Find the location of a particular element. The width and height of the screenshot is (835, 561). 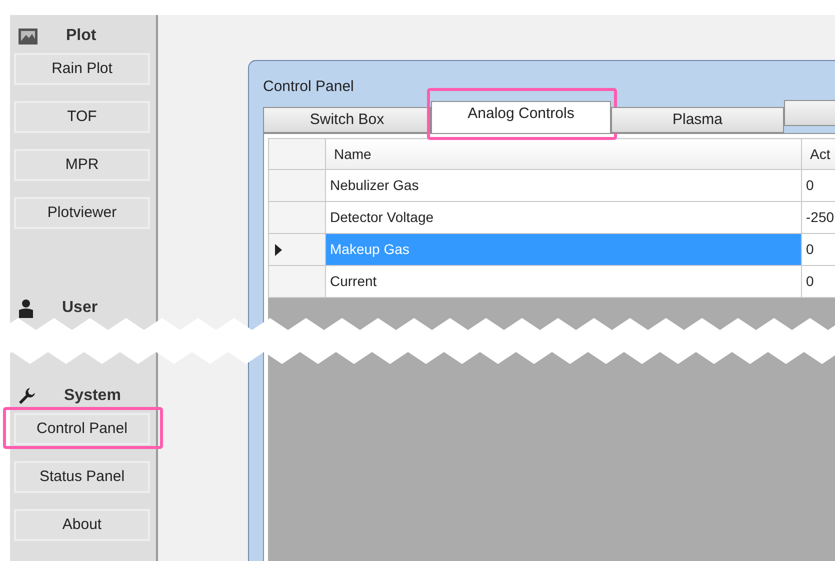

table-cell: Detector Voltage is located at coordinates (564, 218).